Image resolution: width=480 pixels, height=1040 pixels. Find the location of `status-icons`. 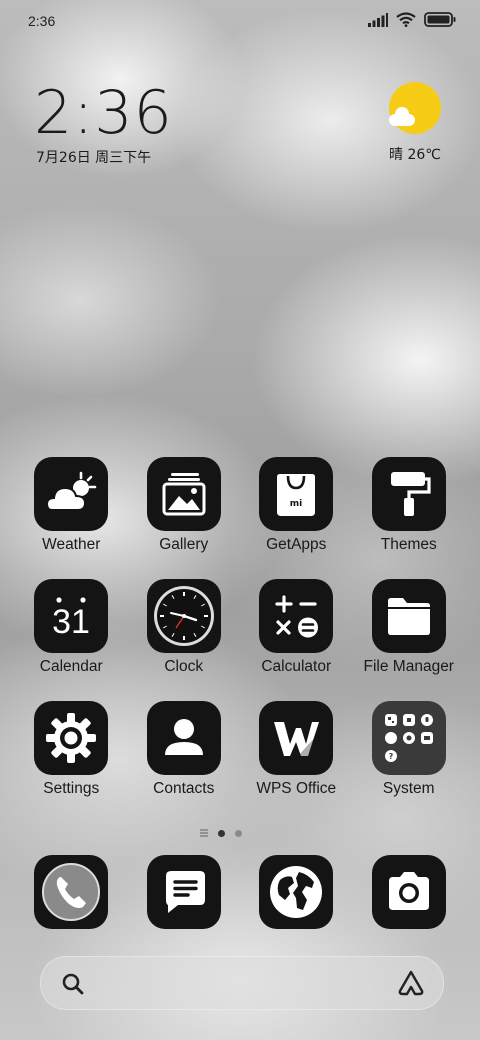

status-icons is located at coordinates (412, 19).